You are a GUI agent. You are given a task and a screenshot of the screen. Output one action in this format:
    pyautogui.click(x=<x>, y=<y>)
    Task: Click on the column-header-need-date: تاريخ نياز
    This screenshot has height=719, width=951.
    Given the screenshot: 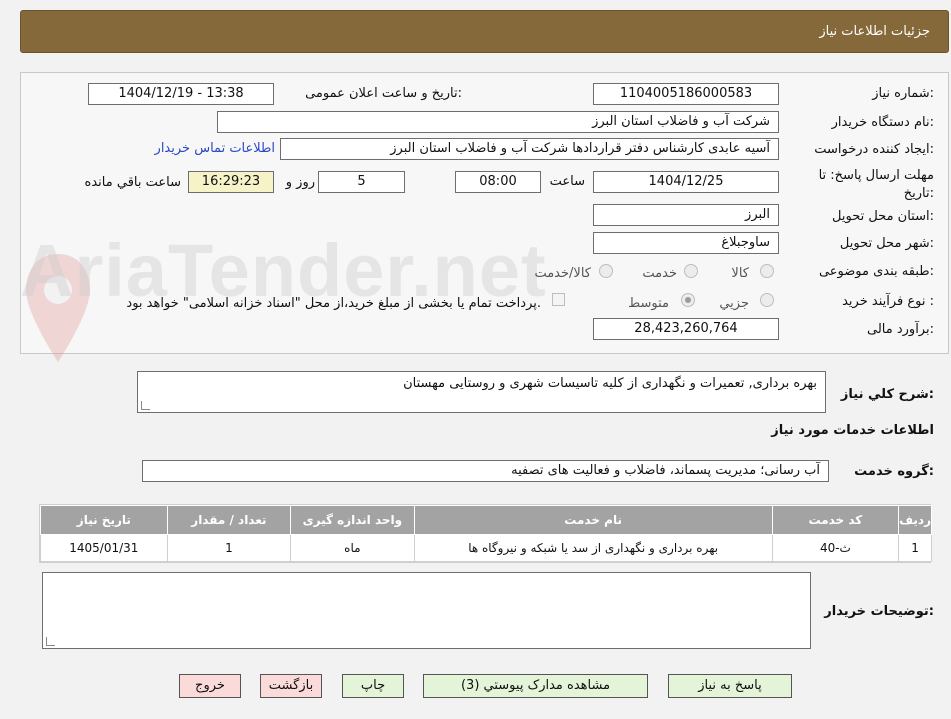 What is the action you would take?
    pyautogui.click(x=104, y=520)
    